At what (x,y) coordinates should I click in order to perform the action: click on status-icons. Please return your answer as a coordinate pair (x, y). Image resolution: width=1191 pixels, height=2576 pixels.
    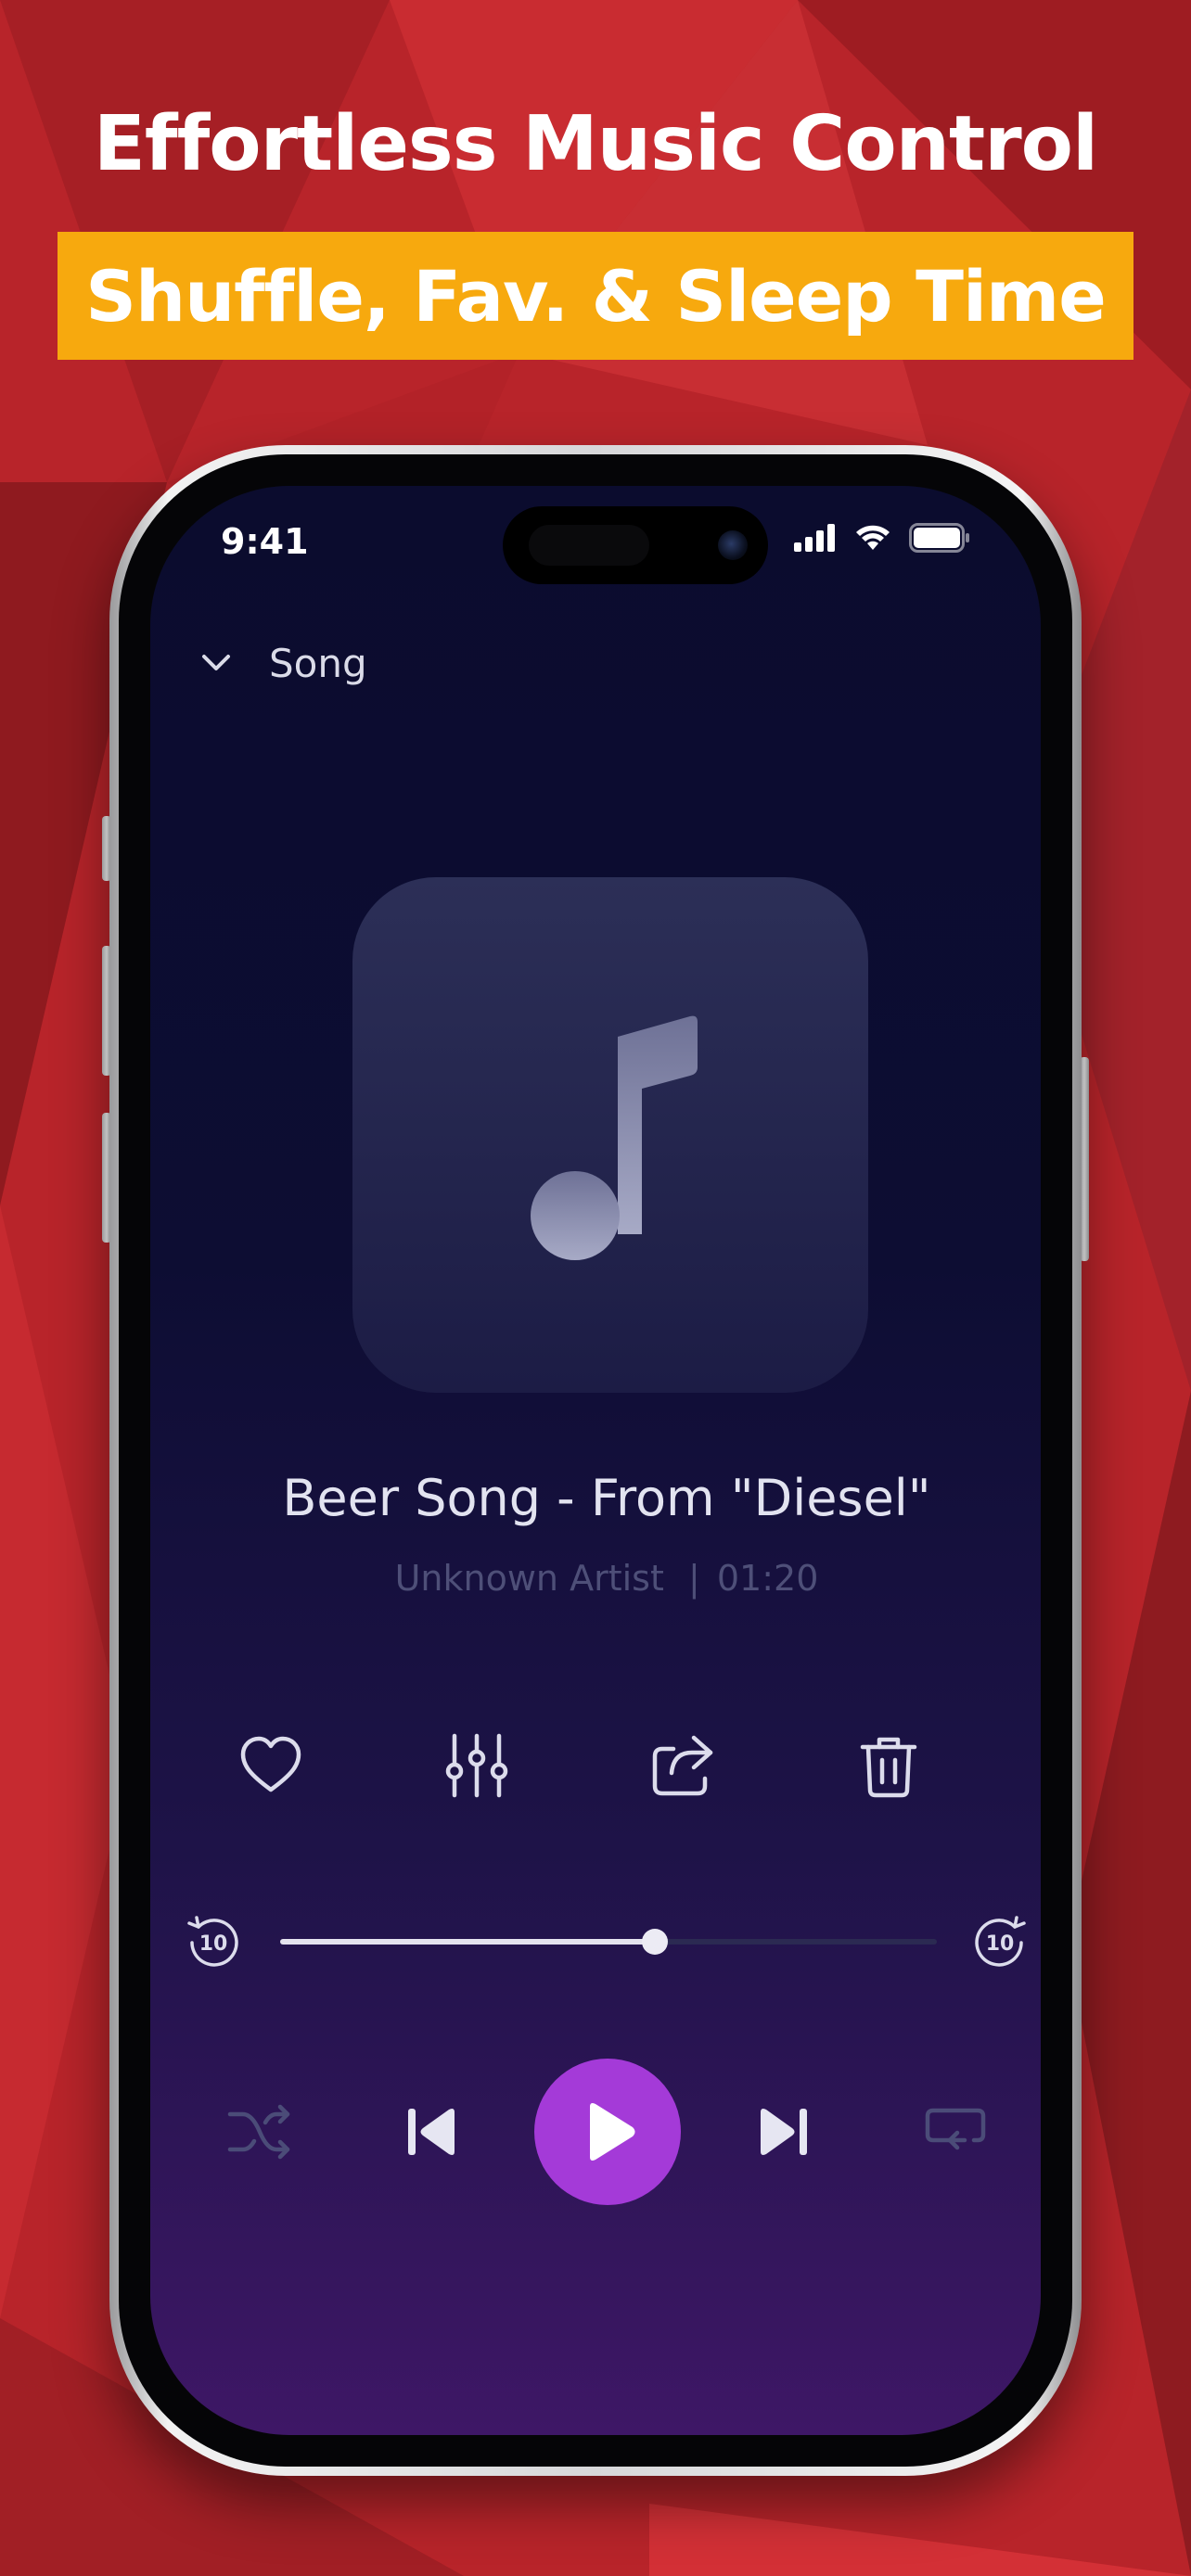
    Looking at the image, I should click on (882, 538).